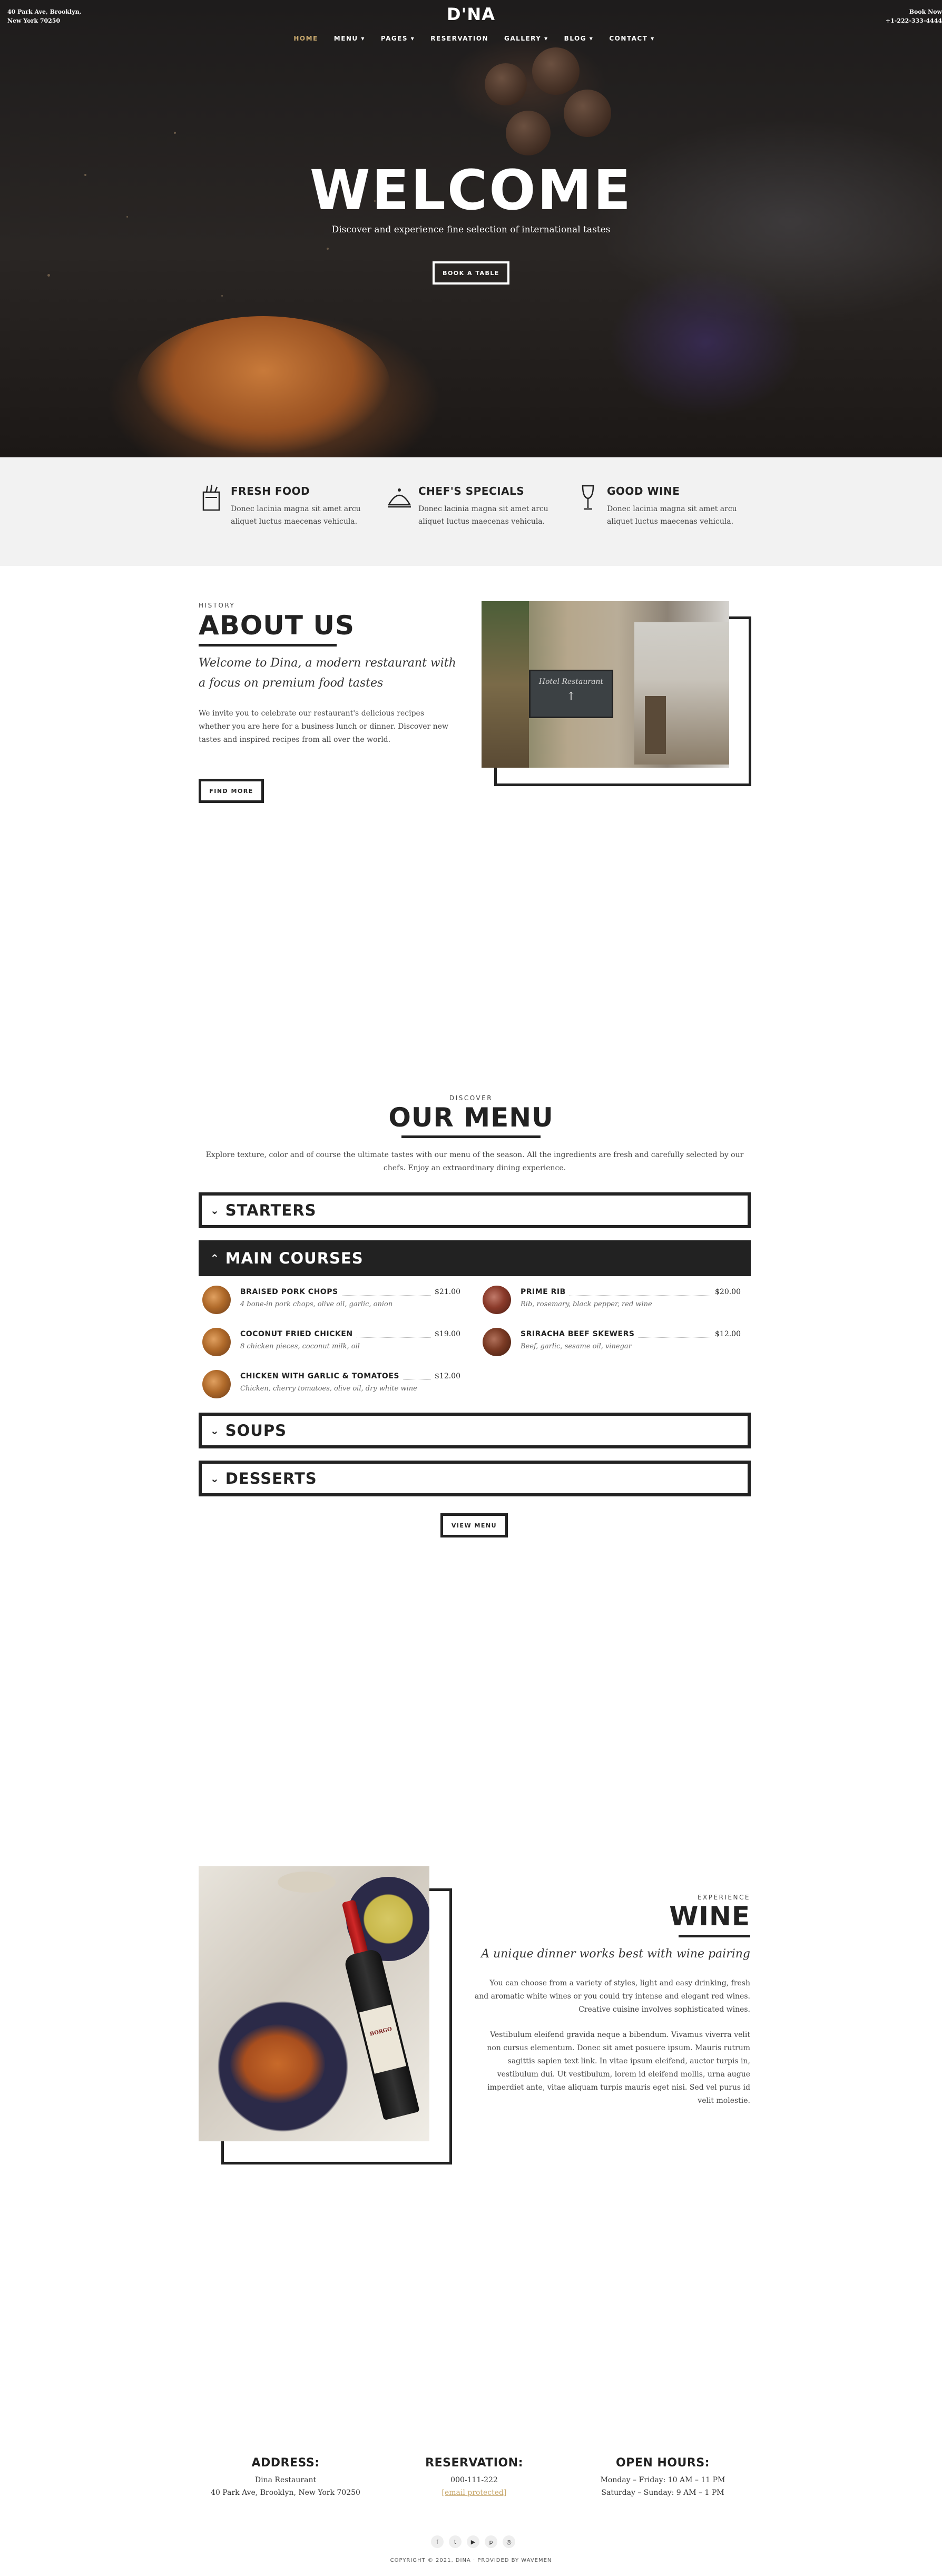 The height and width of the screenshot is (2576, 942). What do you see at coordinates (571, 697) in the screenshot?
I see `arrow-up-icon: ↑` at bounding box center [571, 697].